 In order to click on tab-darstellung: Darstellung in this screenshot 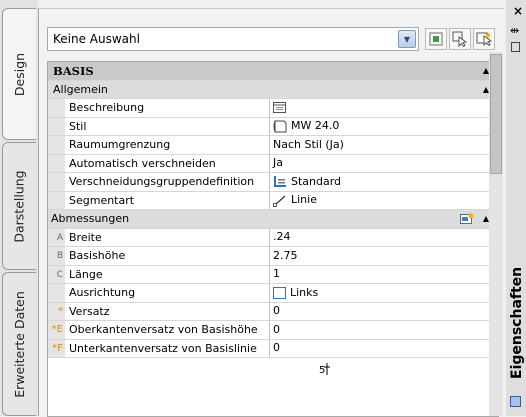, I will do `click(19, 206)`.